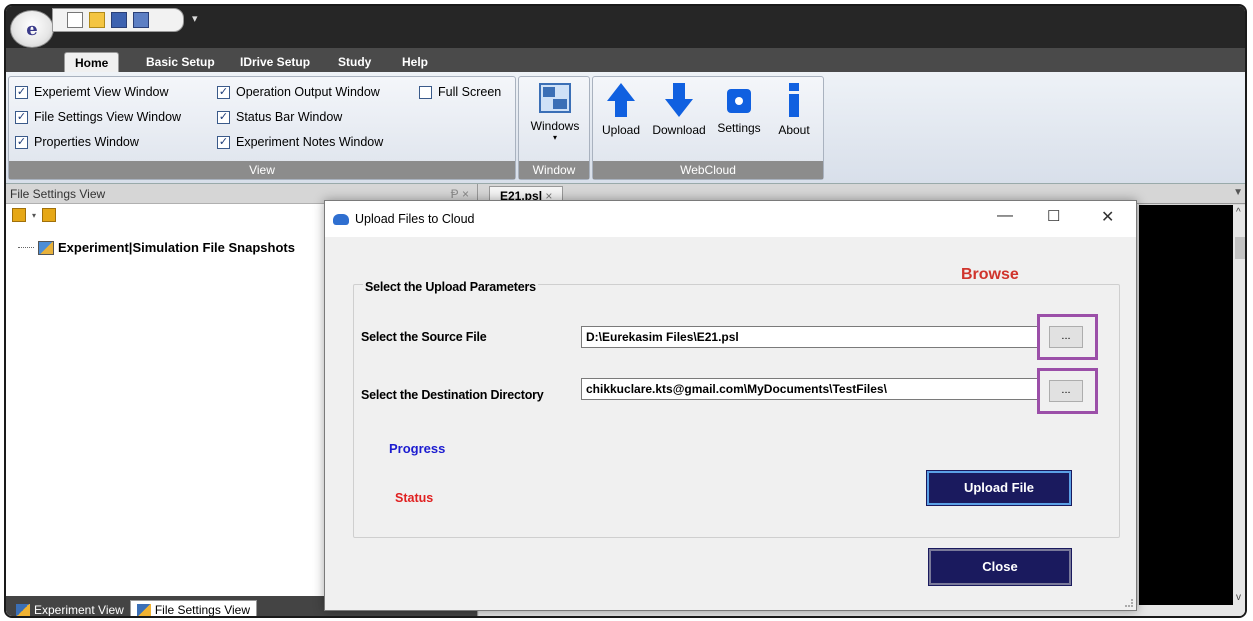 The width and height of the screenshot is (1253, 621). Describe the element at coordinates (739, 101) in the screenshot. I see `gear-icon` at that location.